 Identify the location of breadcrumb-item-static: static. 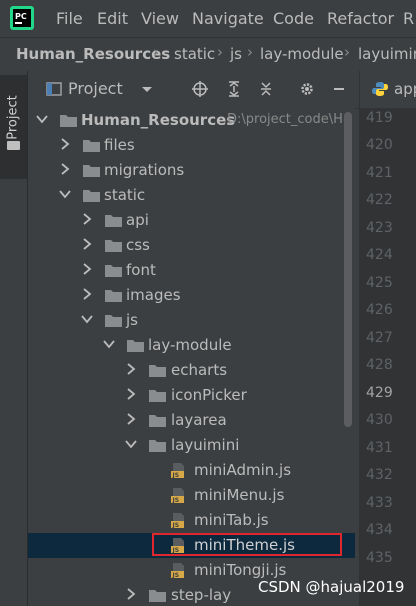
(194, 54).